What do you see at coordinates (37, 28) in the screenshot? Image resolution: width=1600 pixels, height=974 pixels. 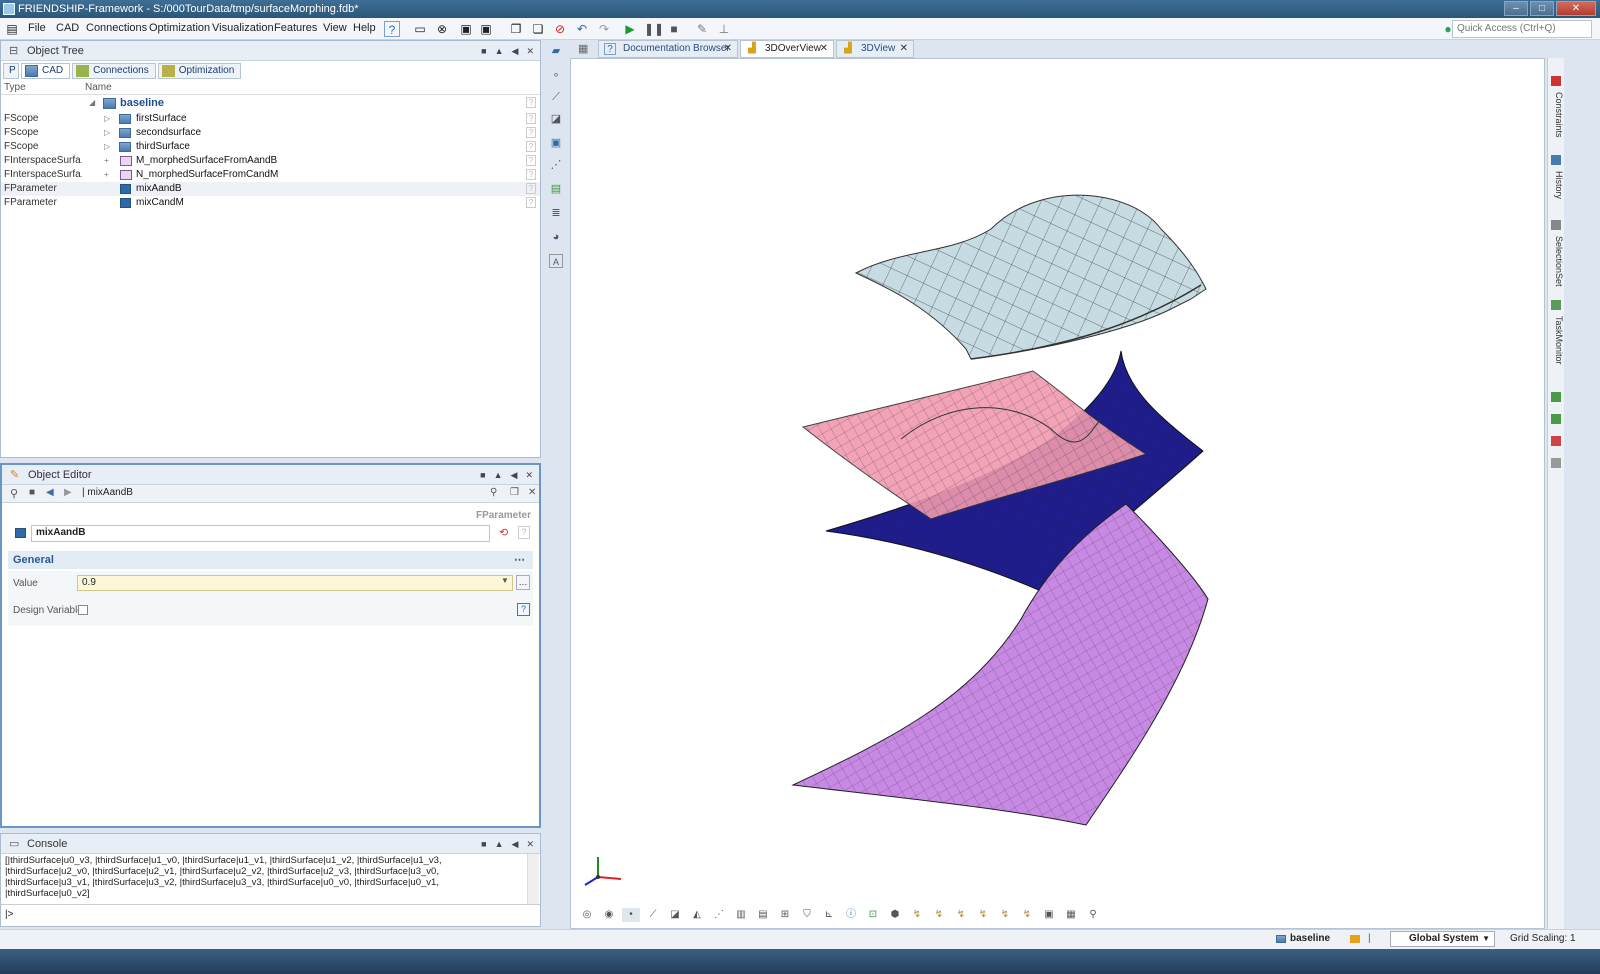 I see `menu-file: File` at bounding box center [37, 28].